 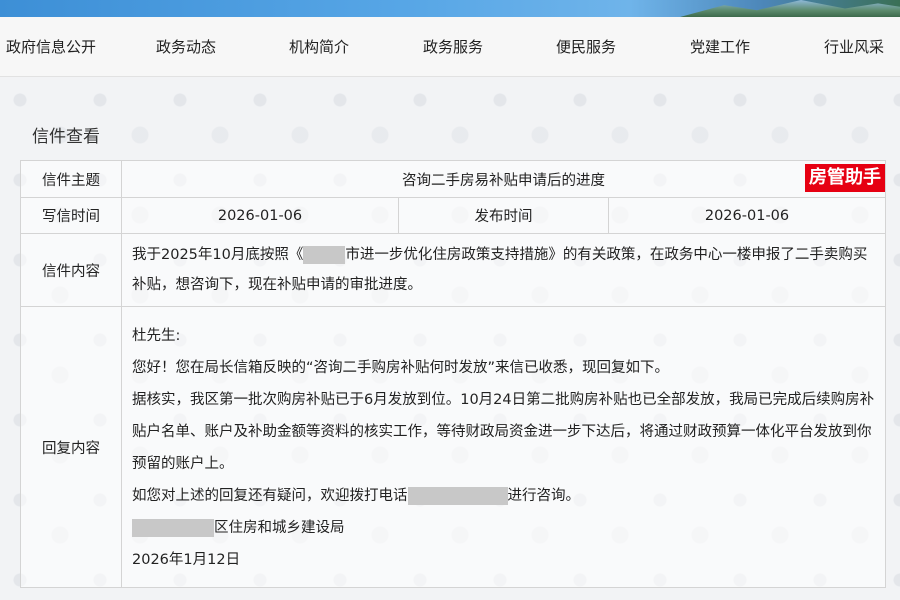 I want to click on nav-item-industry: 行业风采, so click(x=854, y=47).